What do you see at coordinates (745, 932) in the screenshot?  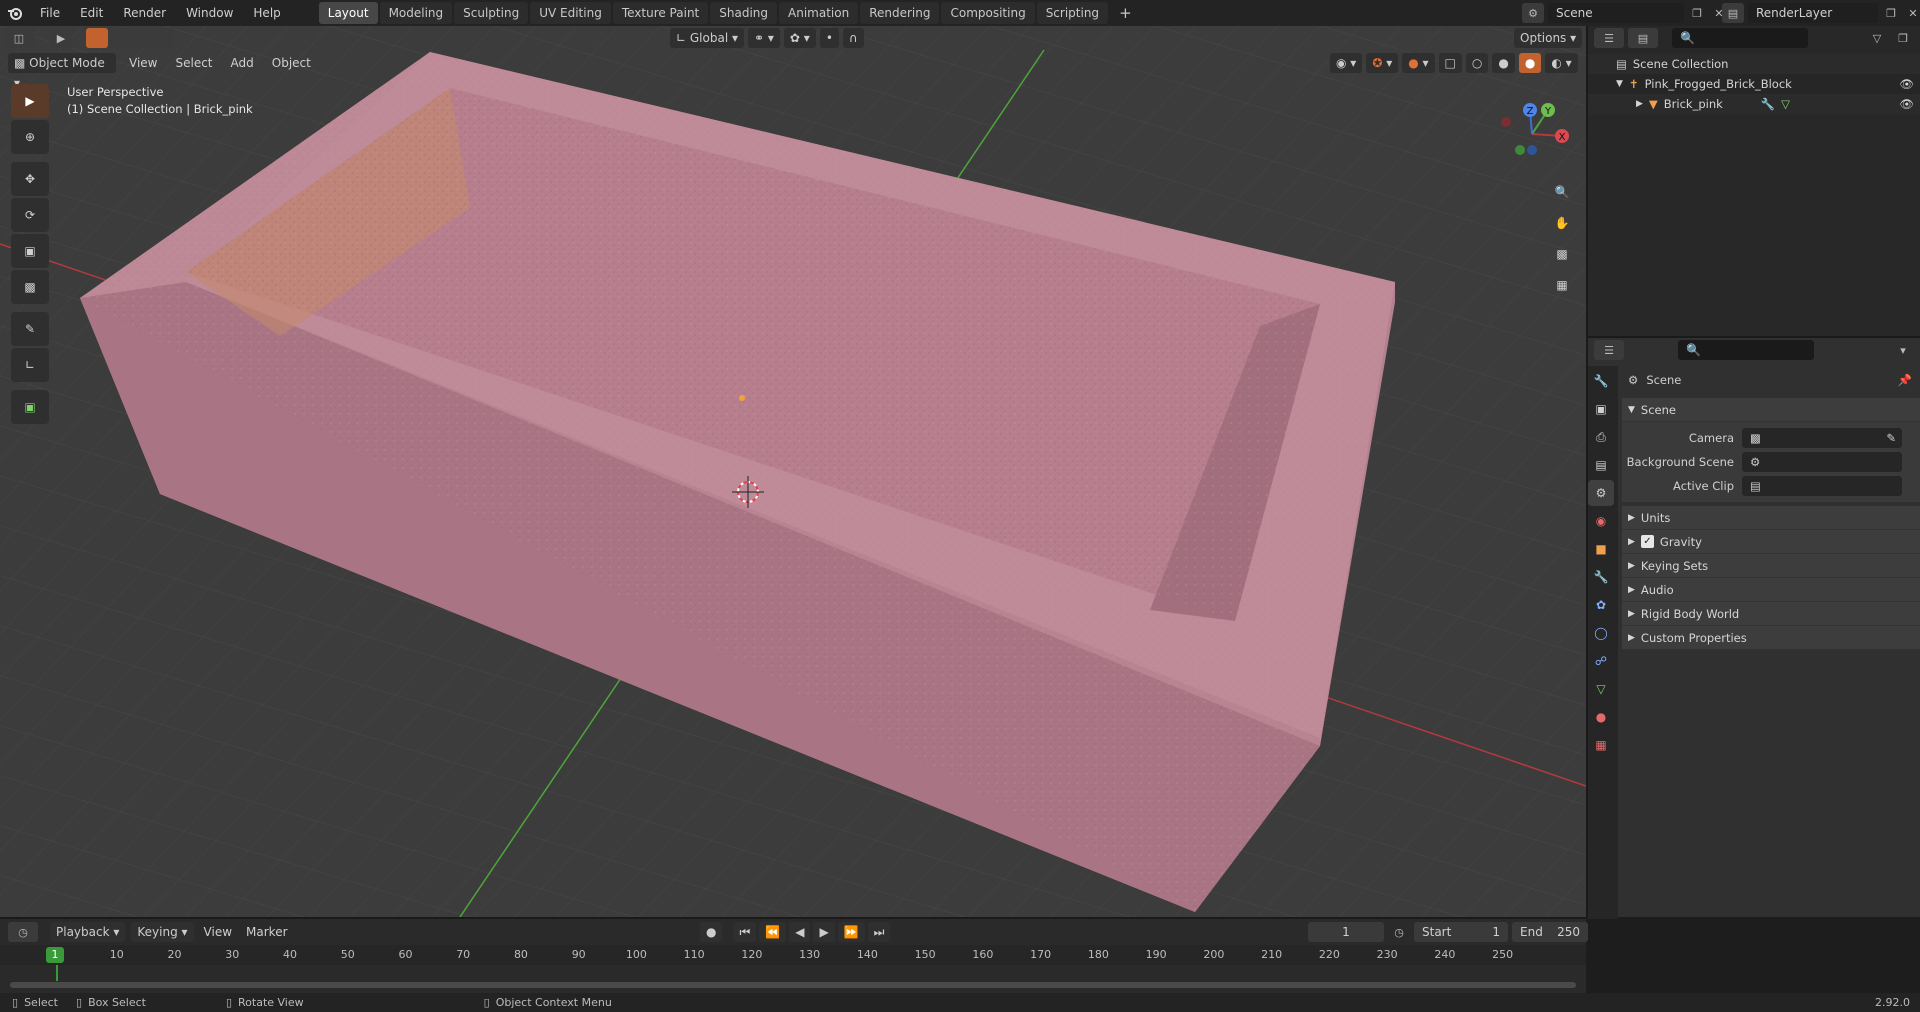 I see `jump-start-button: ⏮` at bounding box center [745, 932].